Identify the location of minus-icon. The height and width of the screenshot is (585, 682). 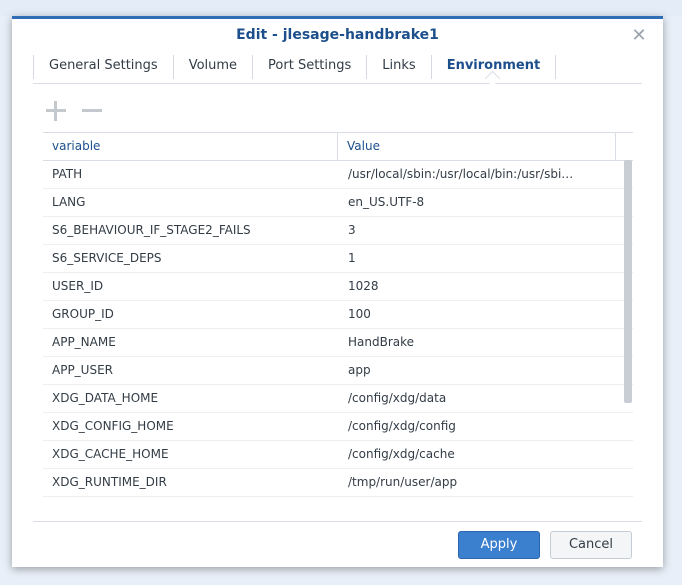
(92, 111).